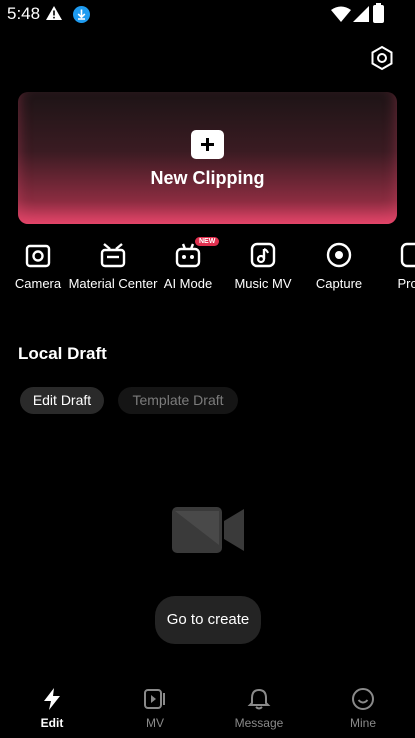 The width and height of the screenshot is (415, 738). What do you see at coordinates (178, 400) in the screenshot?
I see `tab-template-draft: Template Draft` at bounding box center [178, 400].